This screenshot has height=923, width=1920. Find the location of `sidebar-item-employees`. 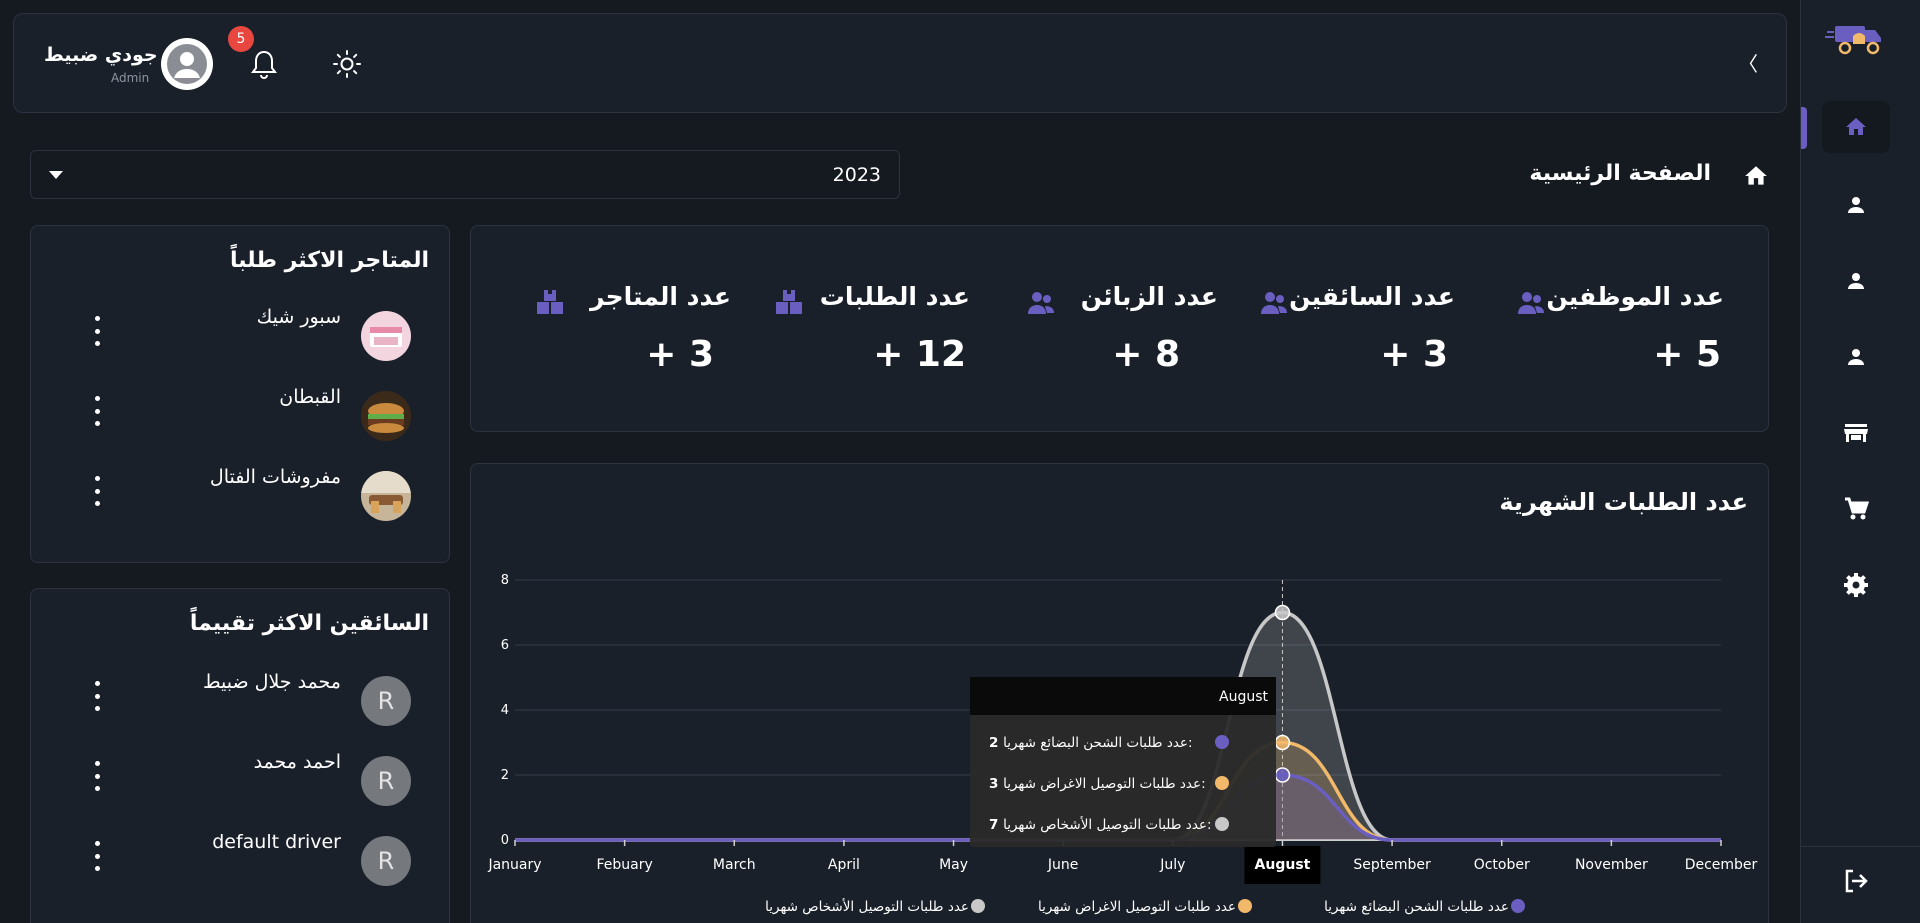

sidebar-item-employees is located at coordinates (1856, 205).